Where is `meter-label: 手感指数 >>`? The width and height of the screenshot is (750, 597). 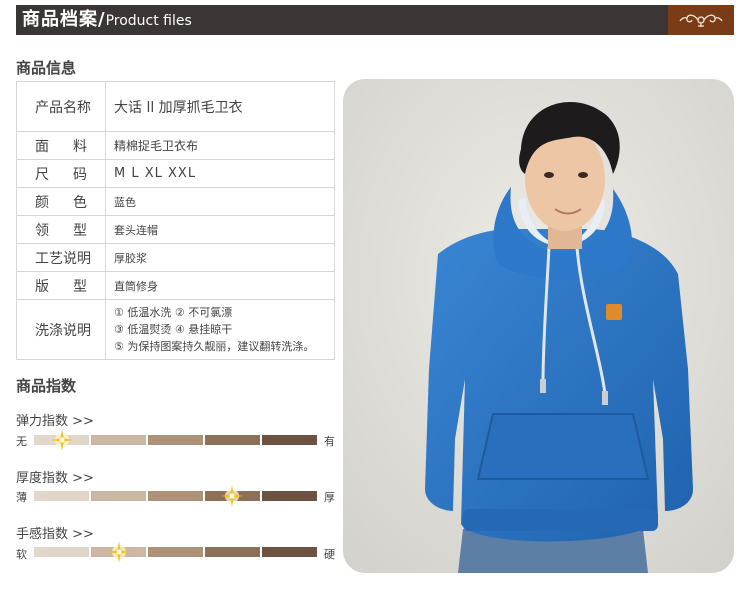
meter-label: 手感指数 >> is located at coordinates (55, 534).